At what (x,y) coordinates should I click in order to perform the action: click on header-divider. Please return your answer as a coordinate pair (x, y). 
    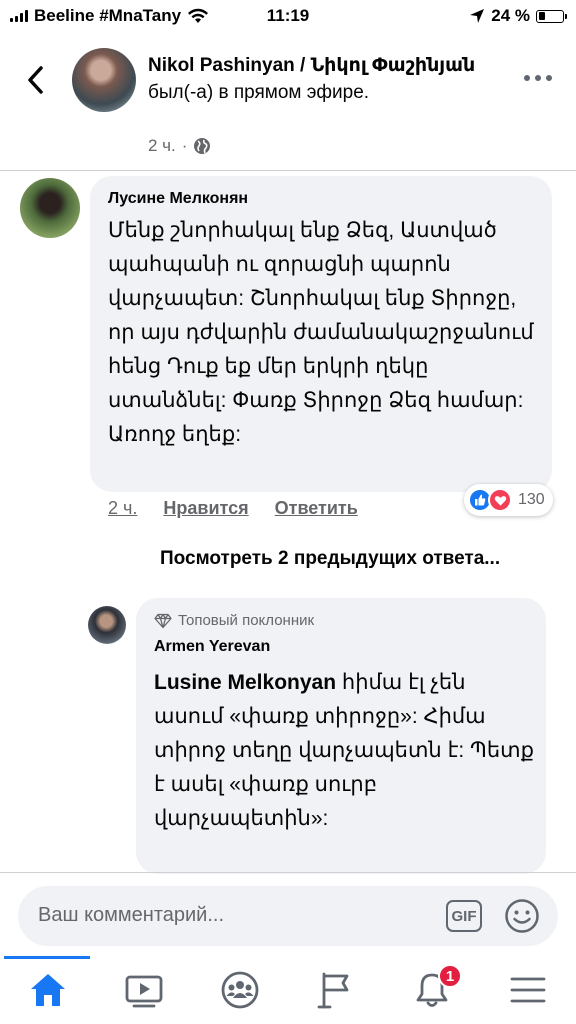
    Looking at the image, I should click on (288, 170).